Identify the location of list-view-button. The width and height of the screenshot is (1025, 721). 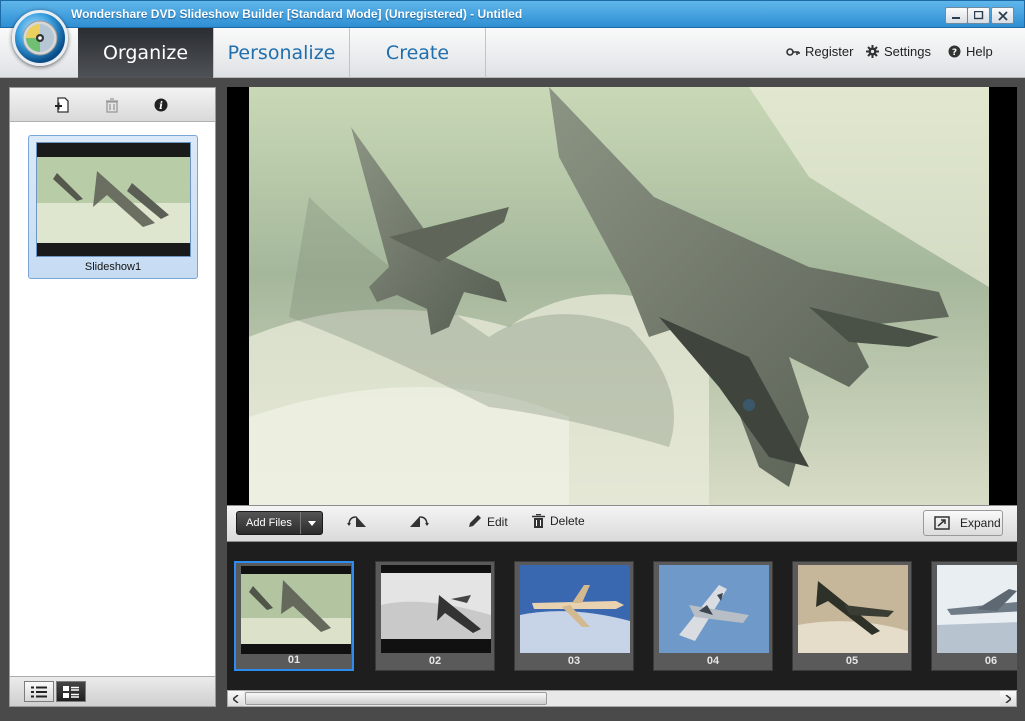
(39, 691).